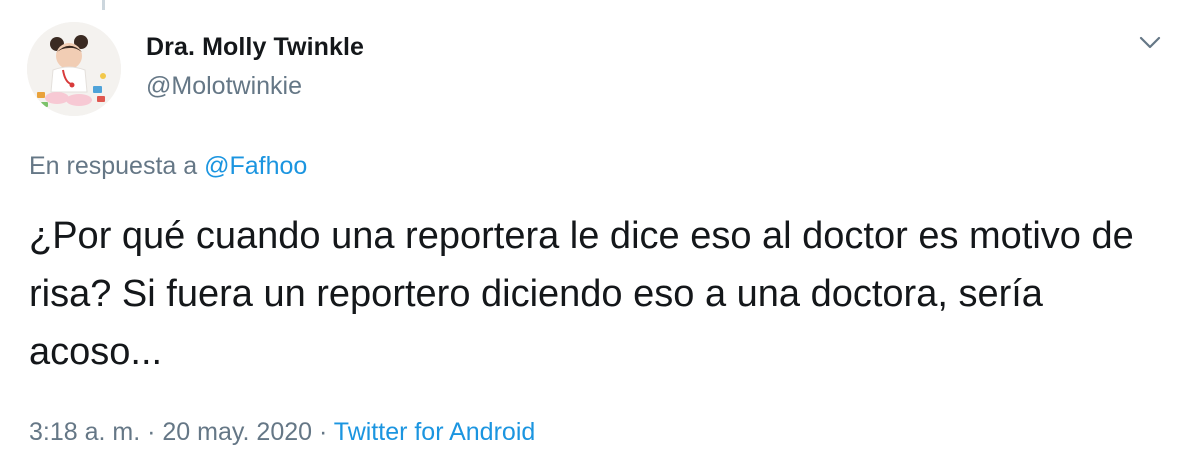 The width and height of the screenshot is (1190, 472). What do you see at coordinates (117, 166) in the screenshot?
I see `reply-prefix: En respuesta a` at bounding box center [117, 166].